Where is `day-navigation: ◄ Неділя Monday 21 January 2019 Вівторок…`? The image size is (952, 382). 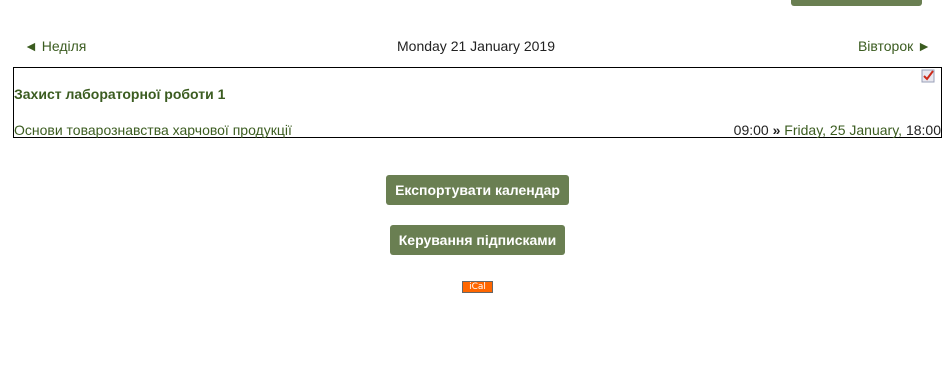
day-navigation: ◄ Неділя Monday 21 January 2019 Вівторок… is located at coordinates (476, 47).